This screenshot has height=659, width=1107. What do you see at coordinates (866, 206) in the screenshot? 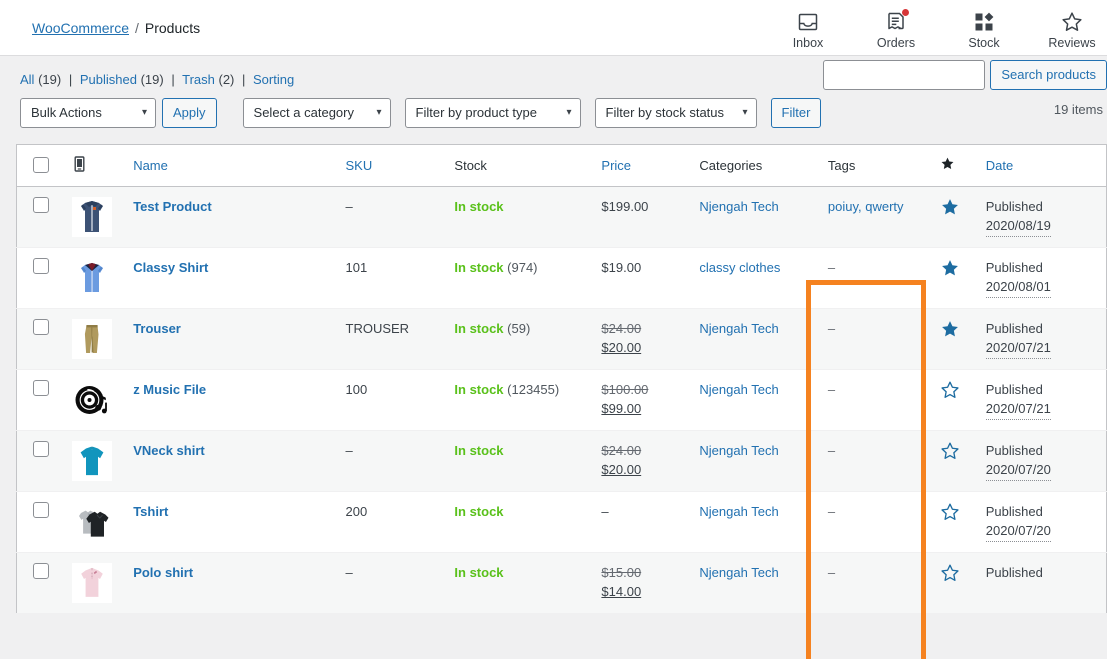
I see `product-tags-link: poiuy, qwerty` at bounding box center [866, 206].